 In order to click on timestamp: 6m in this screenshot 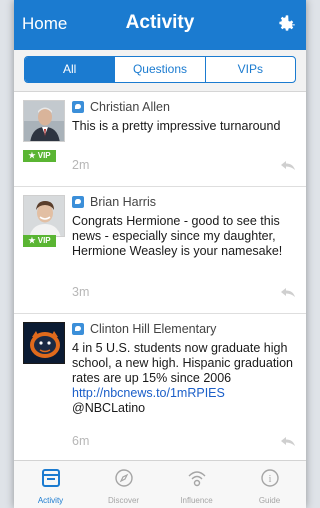, I will do `click(81, 441)`.